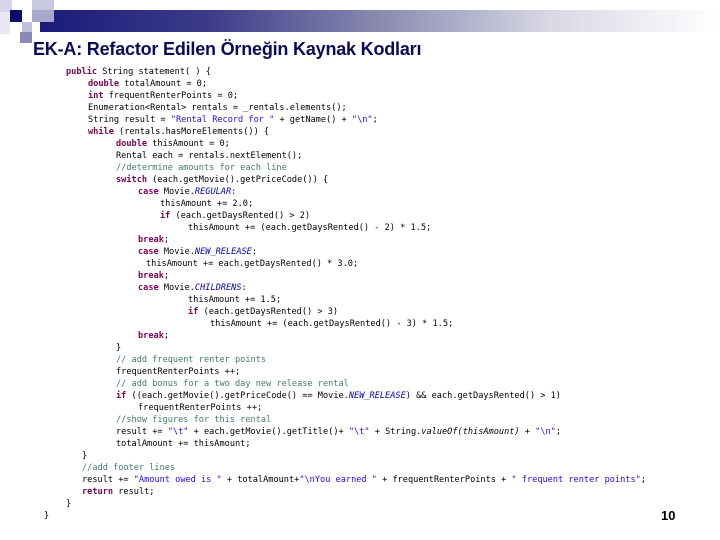  What do you see at coordinates (177, 480) in the screenshot?
I see `code-string: "Amount owed is "` at bounding box center [177, 480].